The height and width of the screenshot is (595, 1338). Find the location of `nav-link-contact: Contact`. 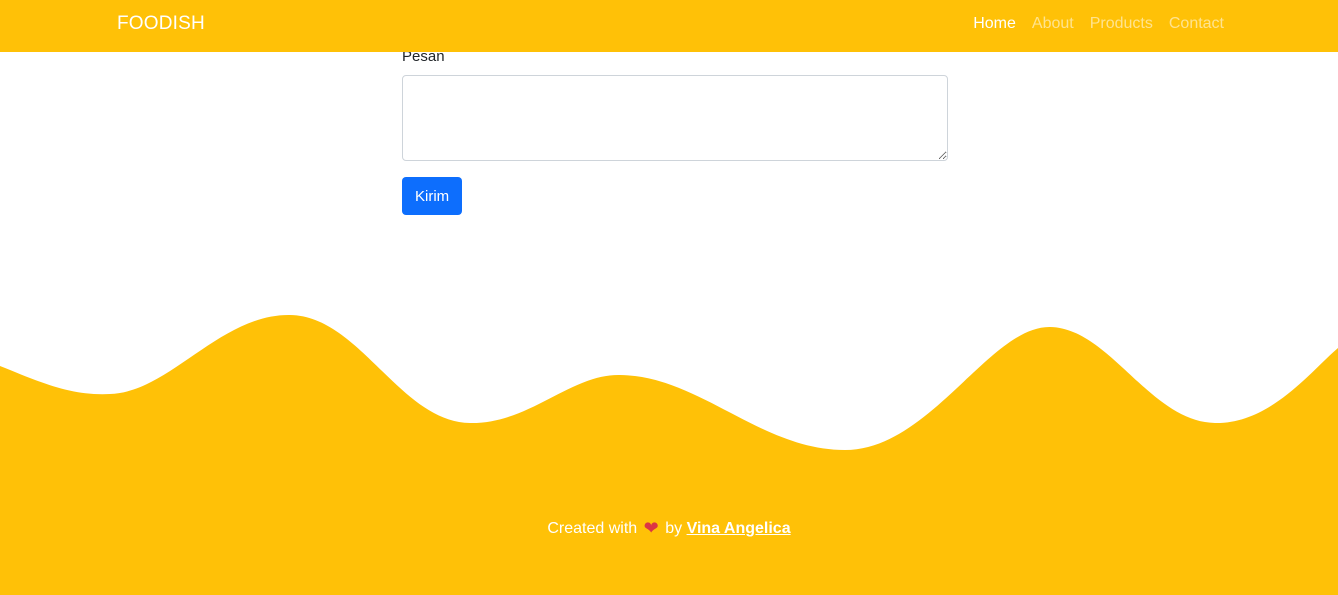

nav-link-contact: Contact is located at coordinates (1196, 24).